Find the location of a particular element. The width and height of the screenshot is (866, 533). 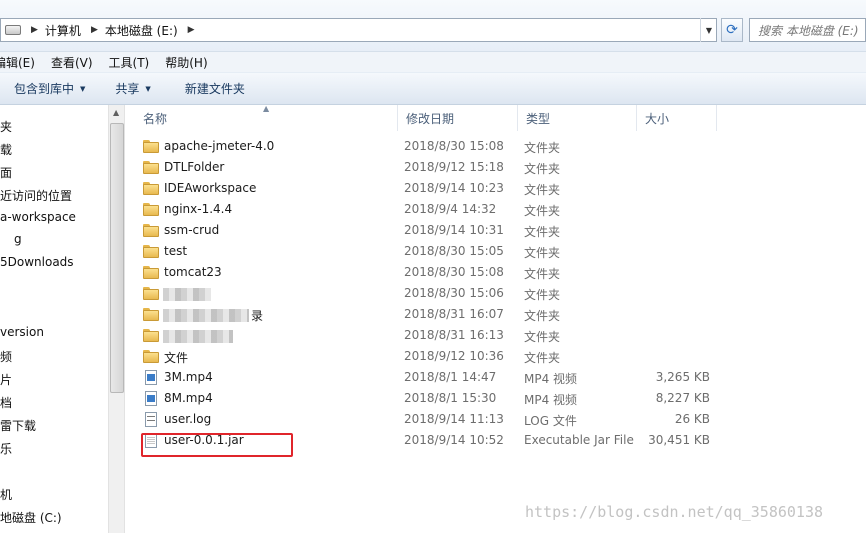

file-name: 8M.mp4 is located at coordinates (188, 398).